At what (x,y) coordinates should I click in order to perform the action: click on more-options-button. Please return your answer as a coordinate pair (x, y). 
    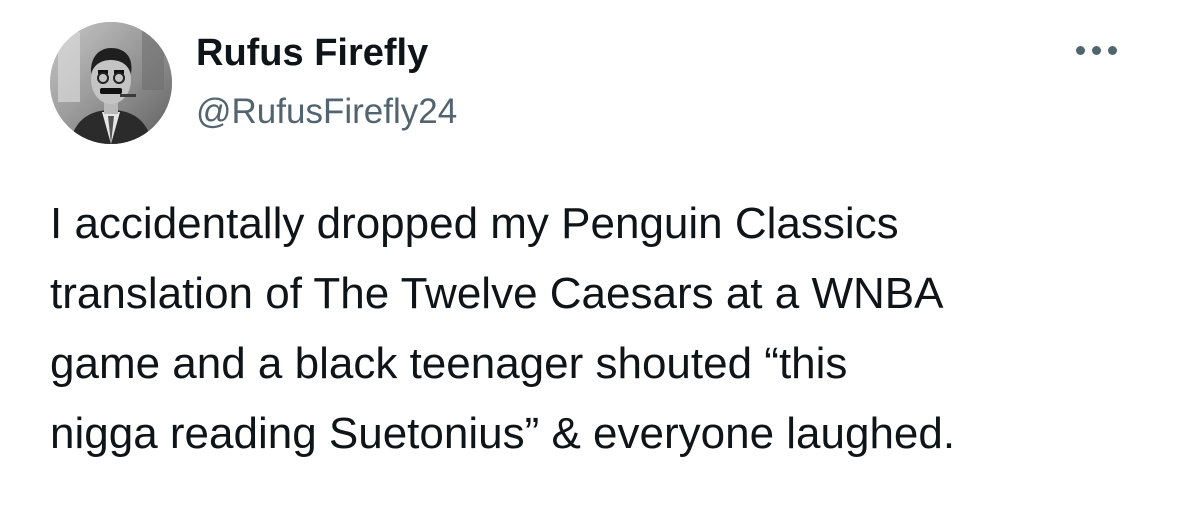
    Looking at the image, I should click on (1096, 50).